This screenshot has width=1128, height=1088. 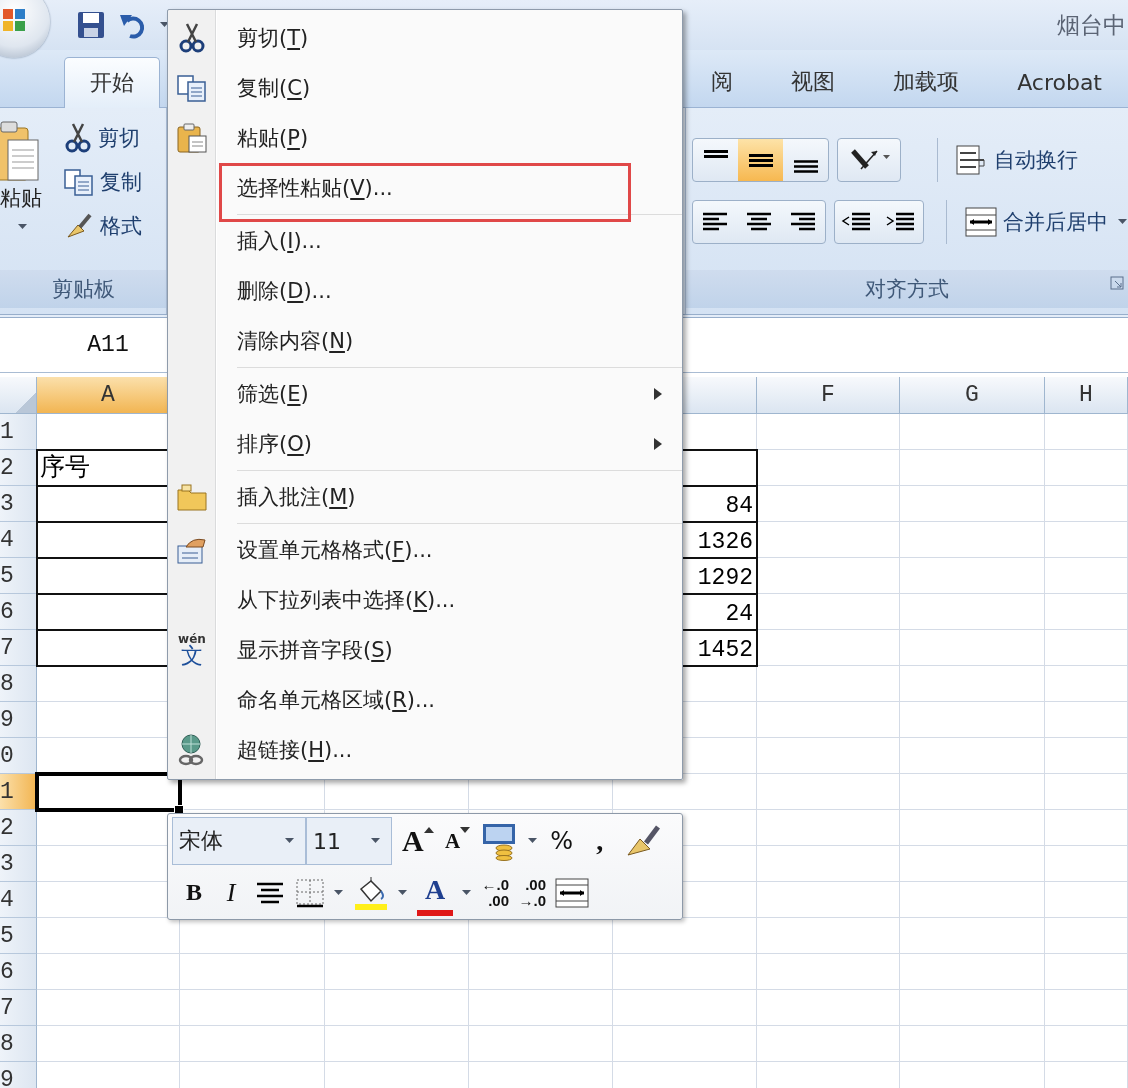 What do you see at coordinates (108, 792) in the screenshot?
I see `active-cell` at bounding box center [108, 792].